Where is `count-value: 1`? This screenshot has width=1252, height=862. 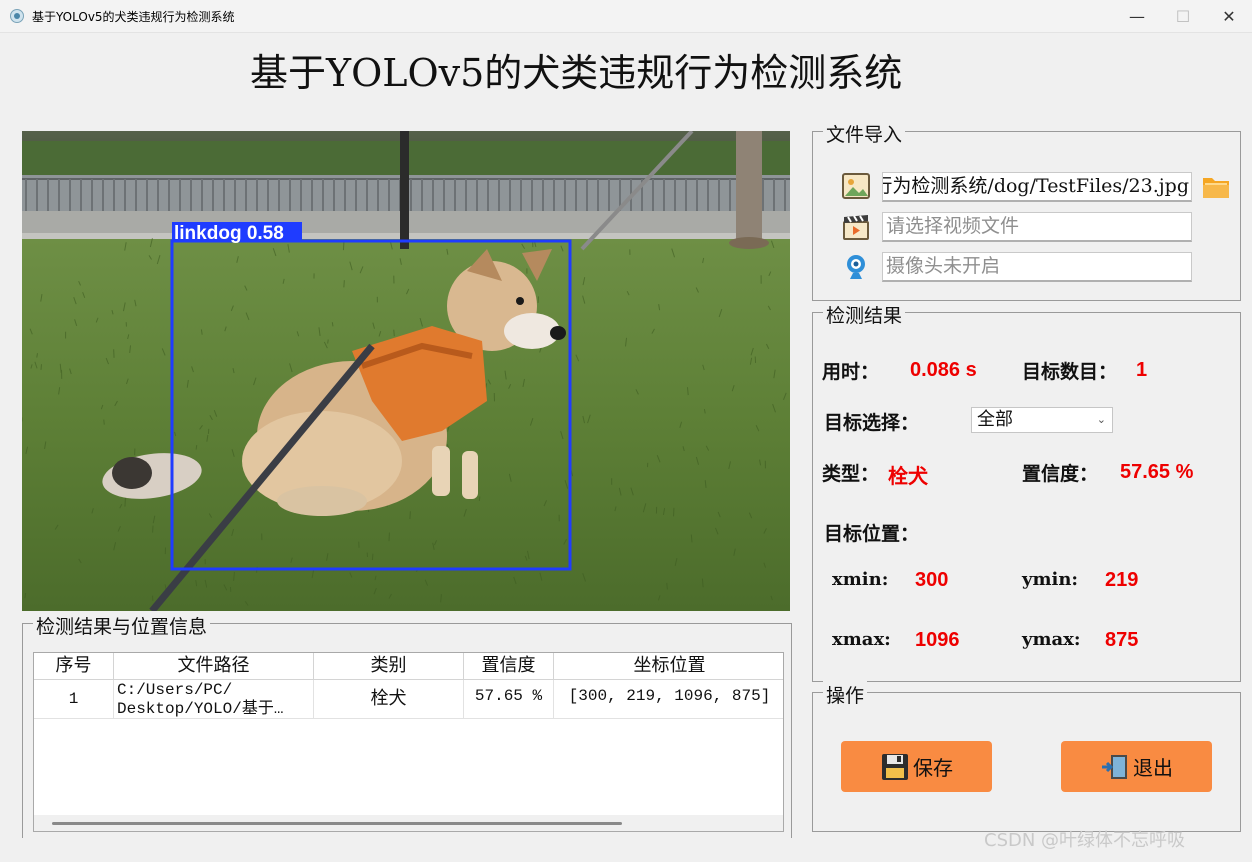 count-value: 1 is located at coordinates (1142, 370).